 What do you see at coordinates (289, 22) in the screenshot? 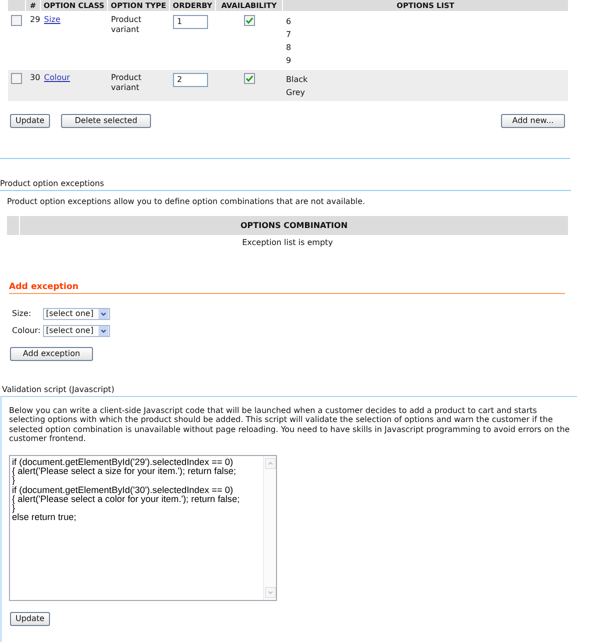
I see `option-value: 6` at bounding box center [289, 22].